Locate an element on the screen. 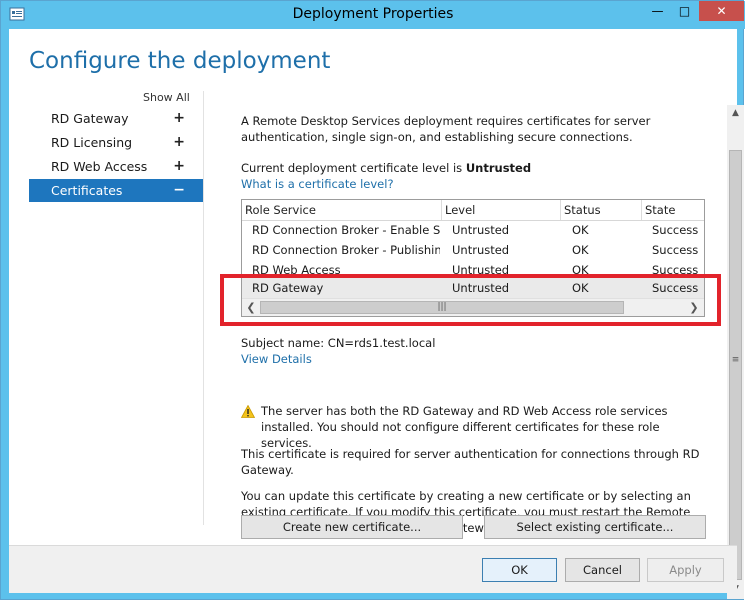 The height and width of the screenshot is (601, 746). vertical-scrollbar: ▲ ≡ ▼ is located at coordinates (735, 352).